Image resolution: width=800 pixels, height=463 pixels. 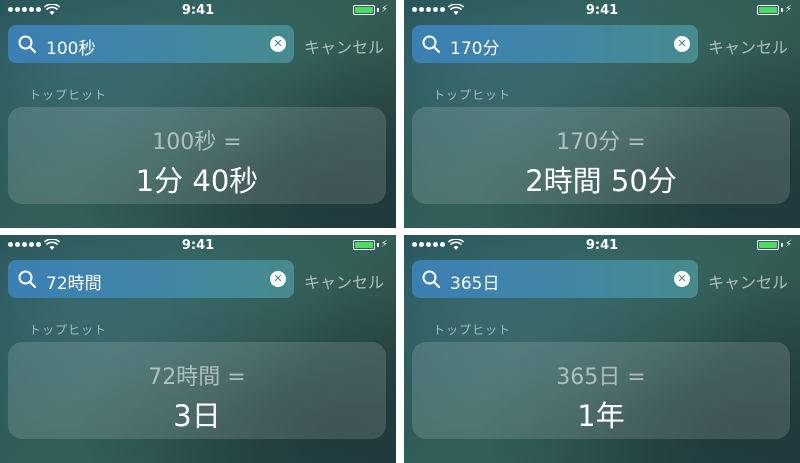 I want to click on top-hit-card: 365日 = 1年, so click(x=601, y=390).